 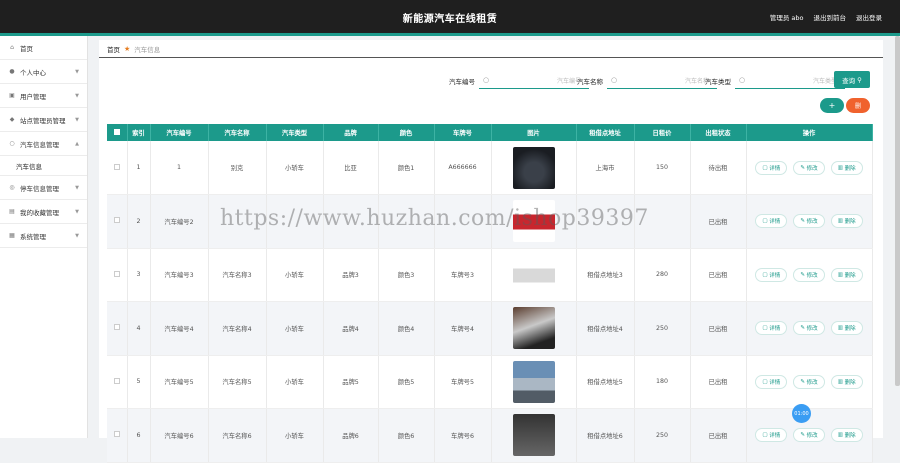 What do you see at coordinates (718, 132) in the screenshot?
I see `col-header: 出租状态` at bounding box center [718, 132].